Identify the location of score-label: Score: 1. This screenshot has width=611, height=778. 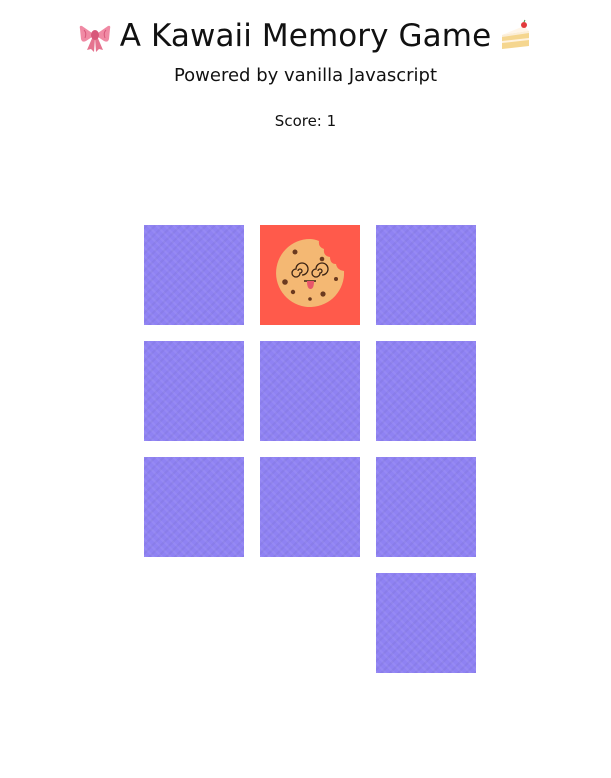
(305, 121).